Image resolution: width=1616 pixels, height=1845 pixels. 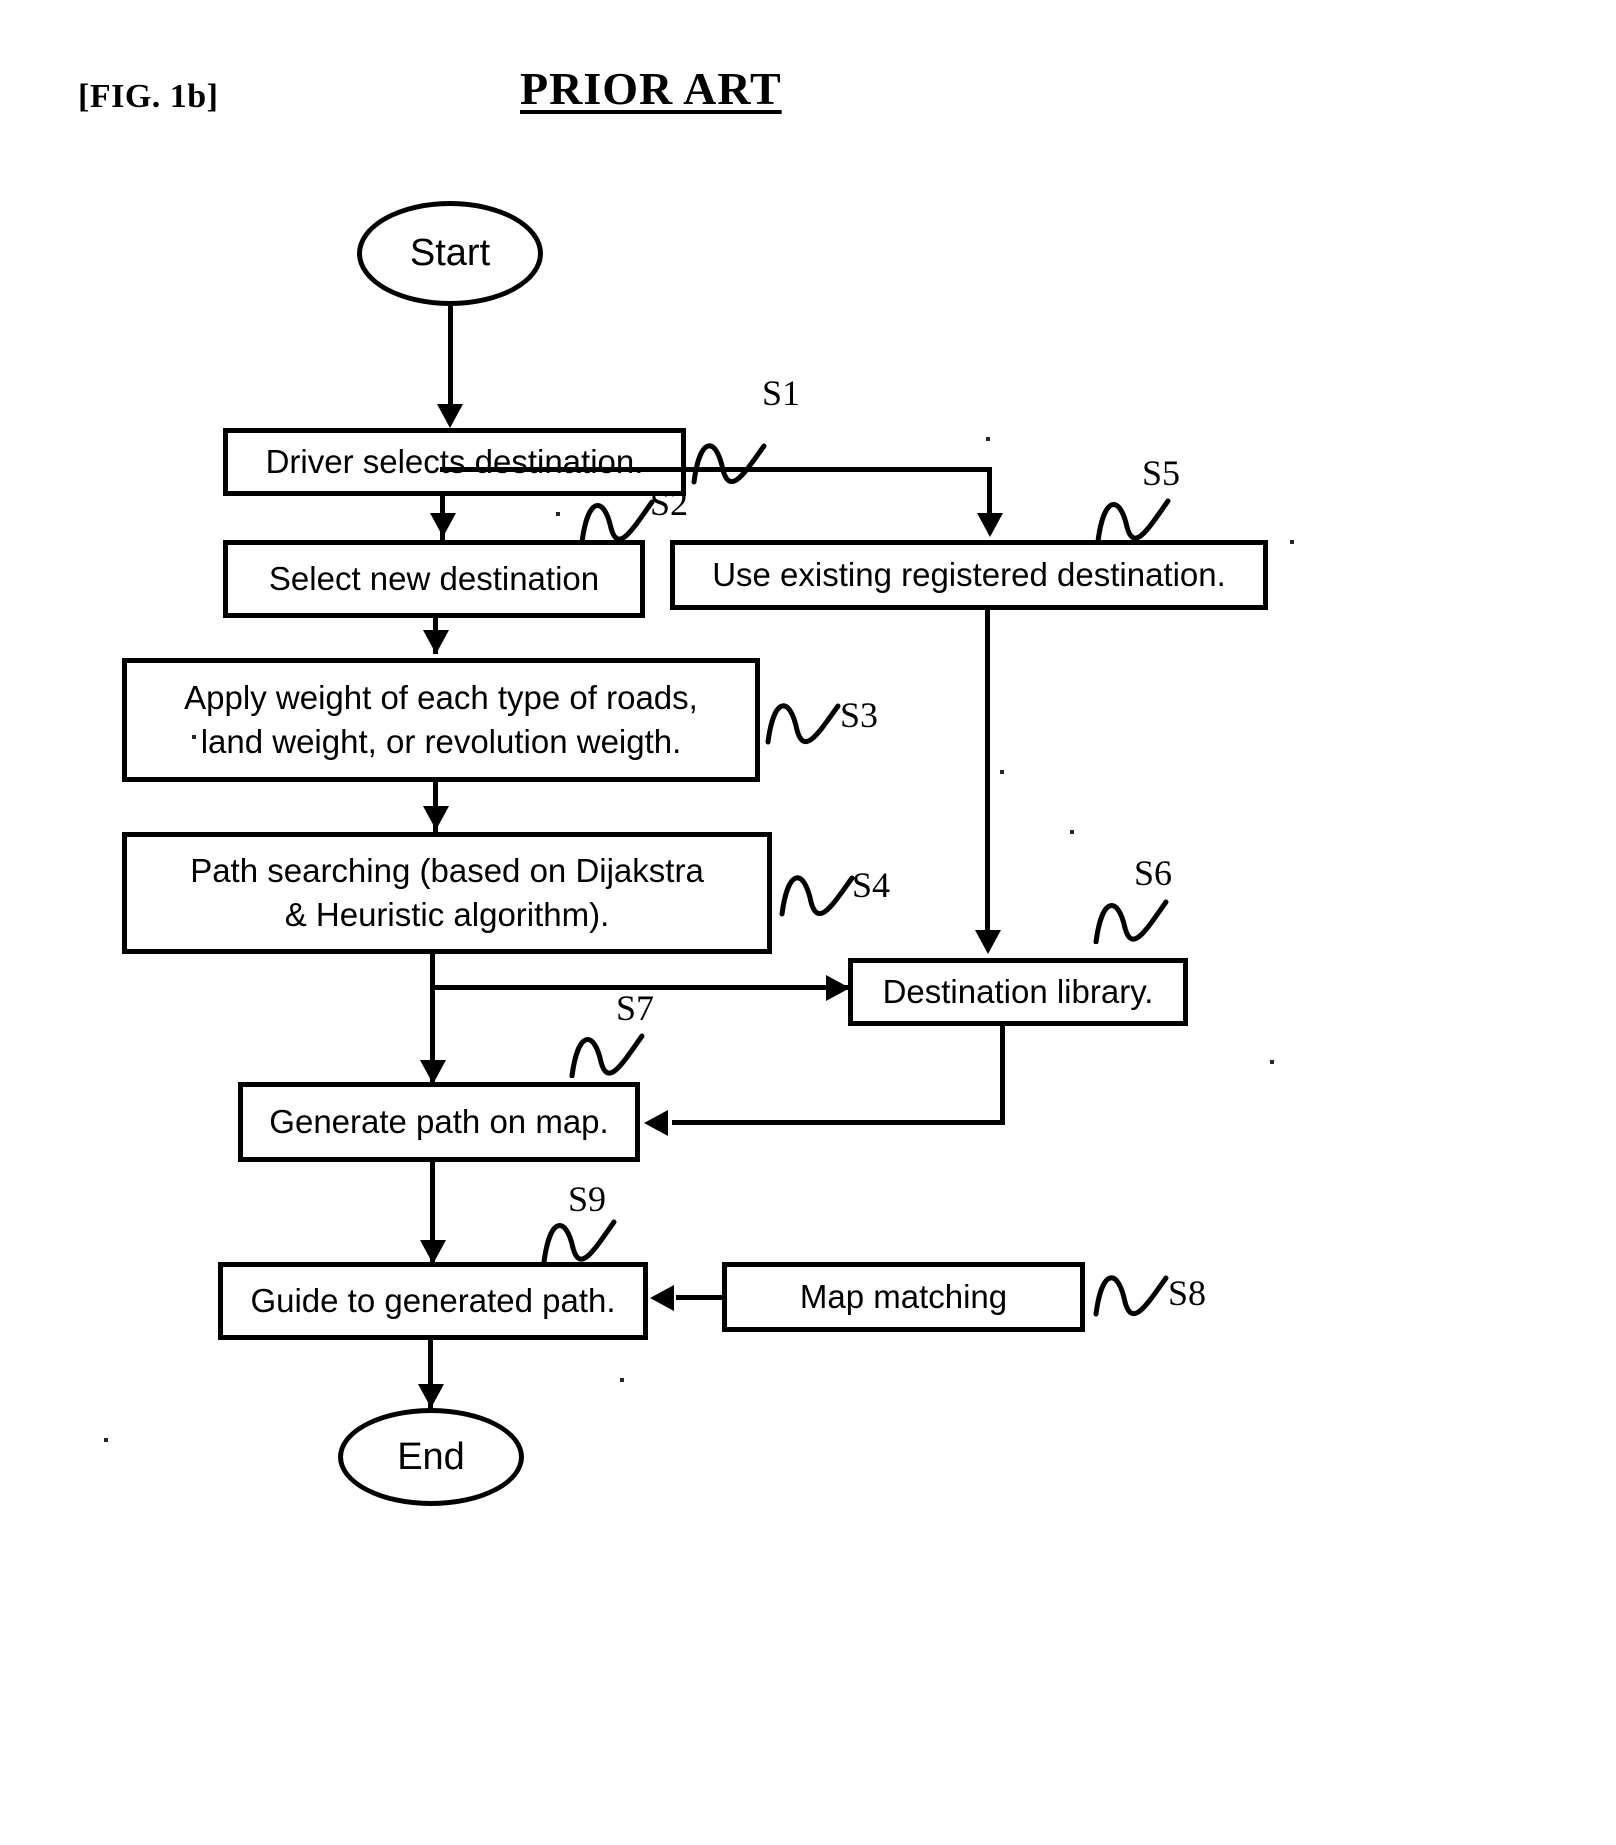 What do you see at coordinates (656, 1123) in the screenshot?
I see `edge-s6-to-s7-arrowhead` at bounding box center [656, 1123].